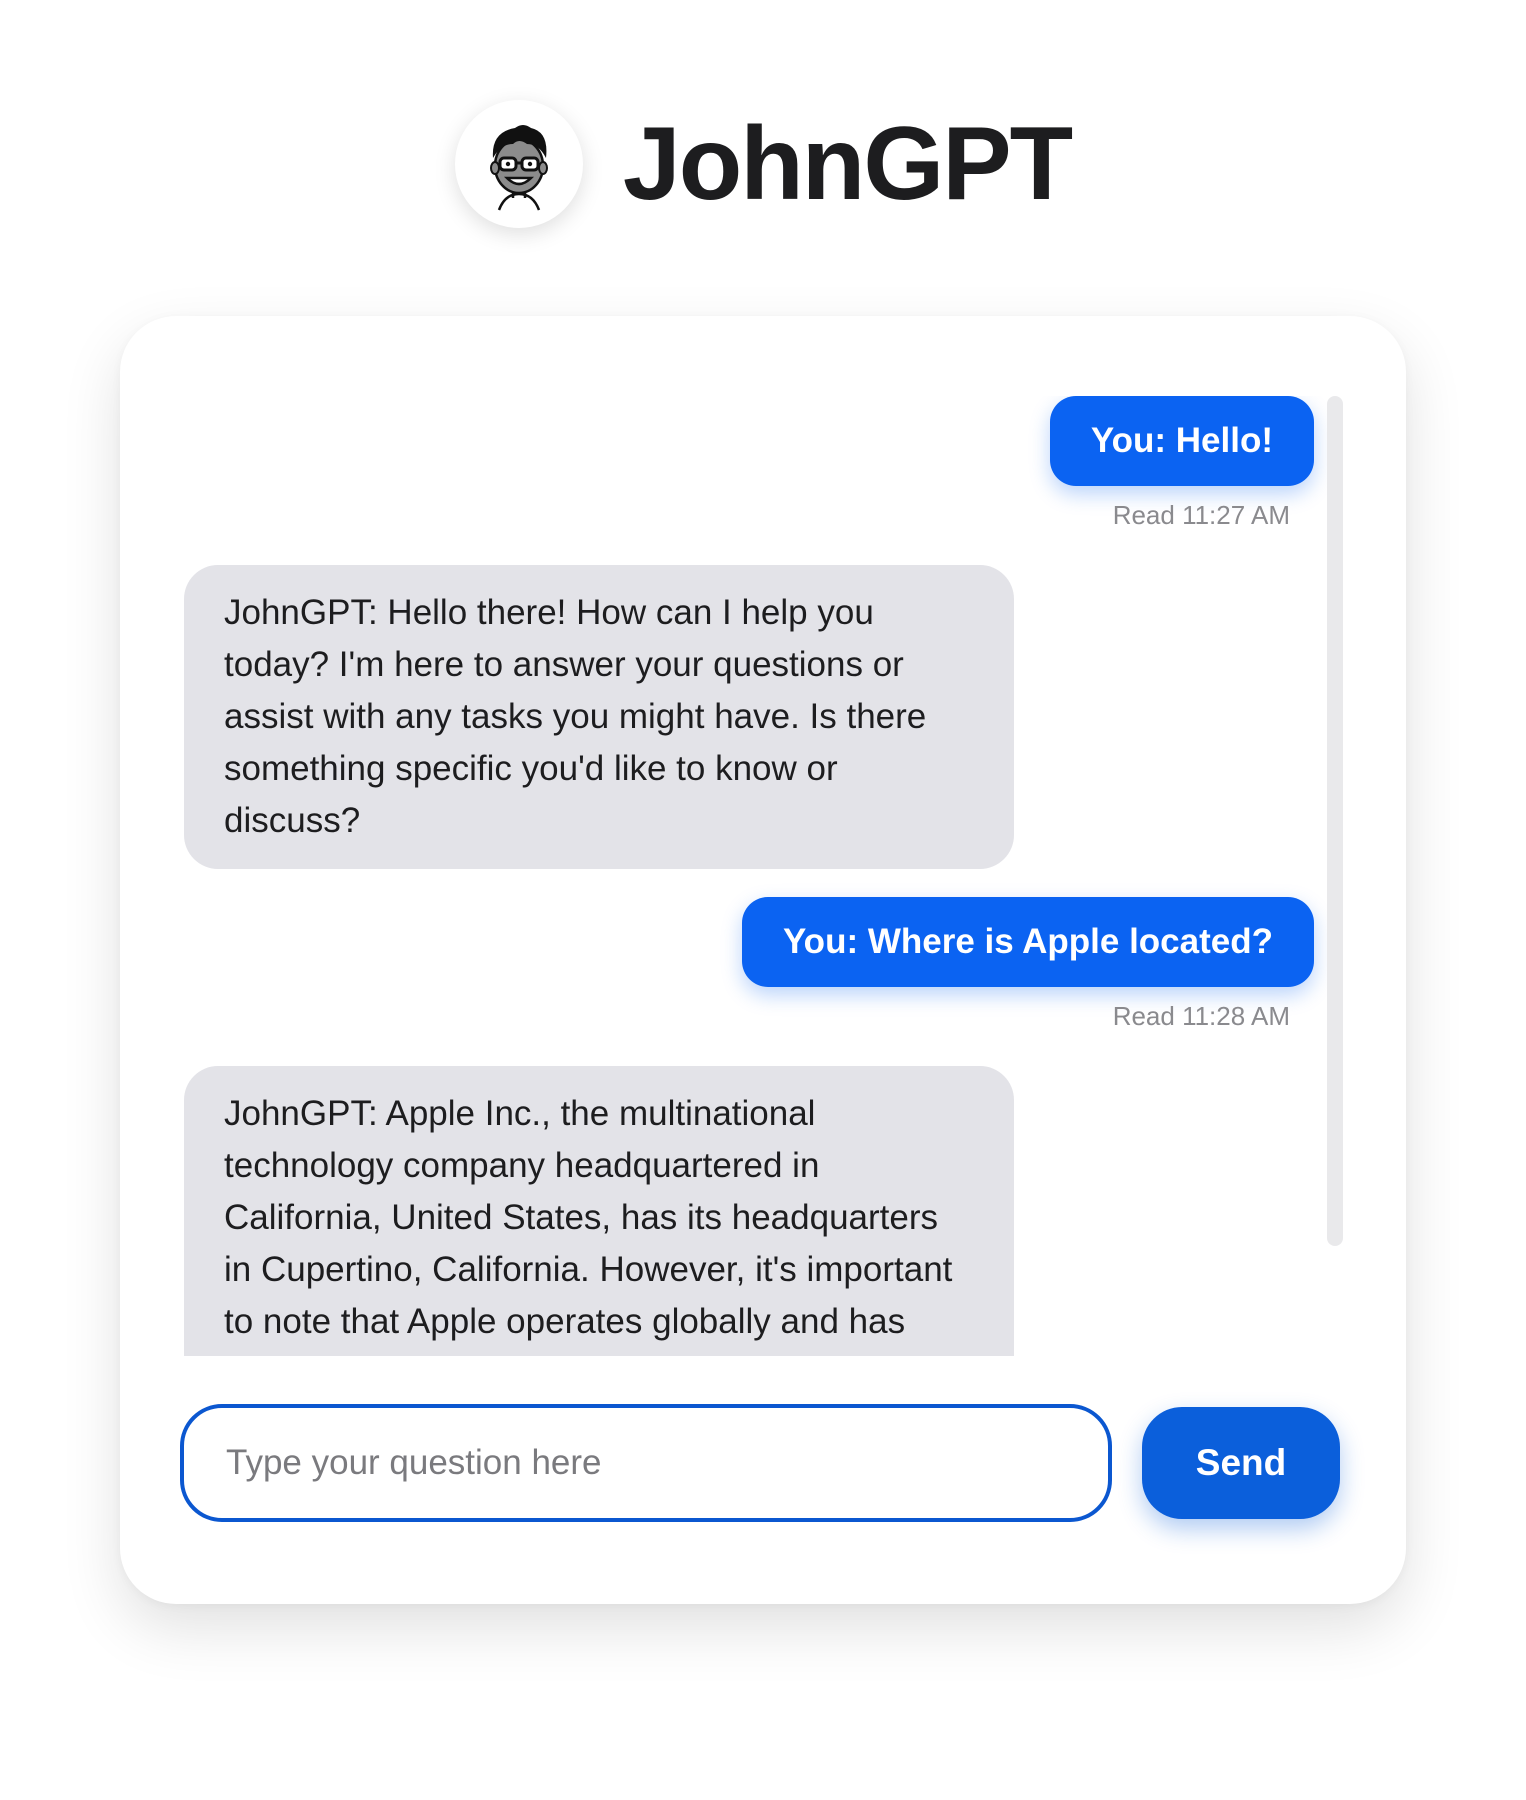  What do you see at coordinates (1241, 1463) in the screenshot?
I see `send-button: Send` at bounding box center [1241, 1463].